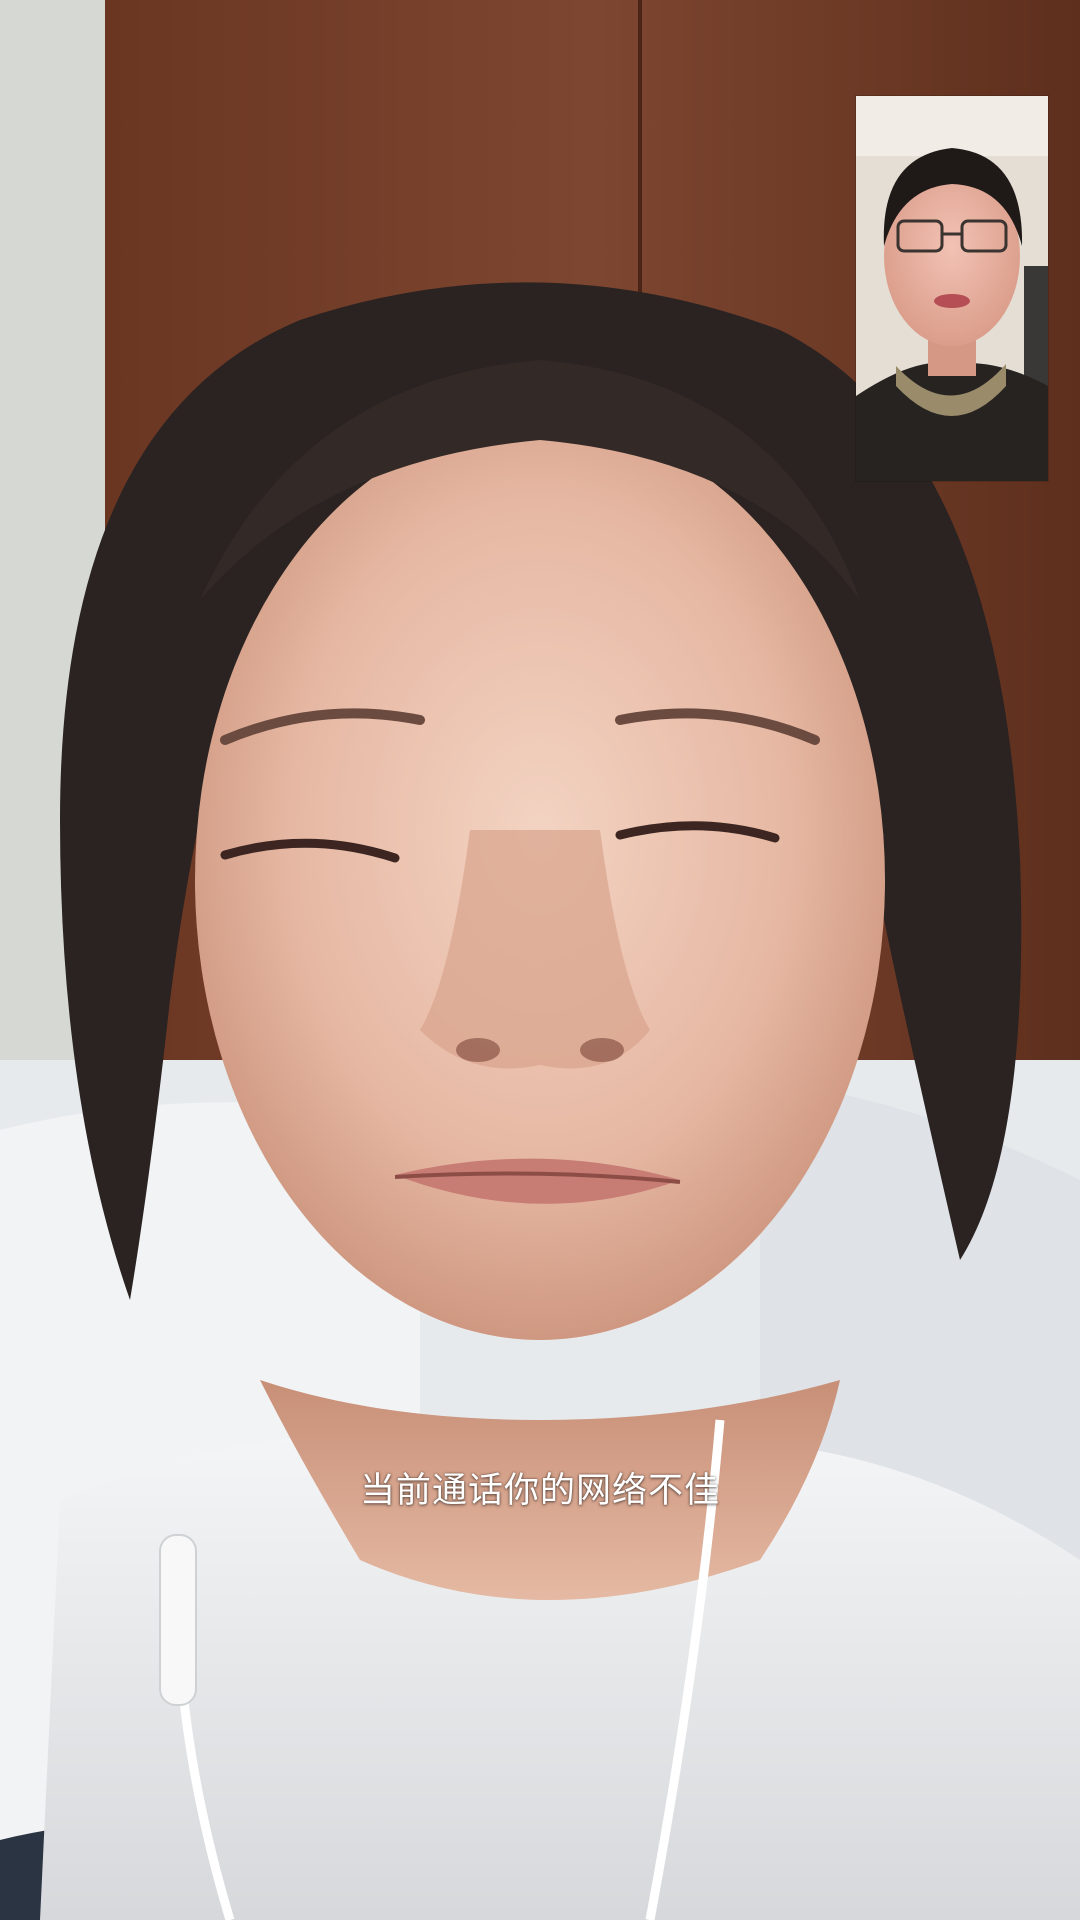  I want to click on local-preview-image, so click(952, 288).